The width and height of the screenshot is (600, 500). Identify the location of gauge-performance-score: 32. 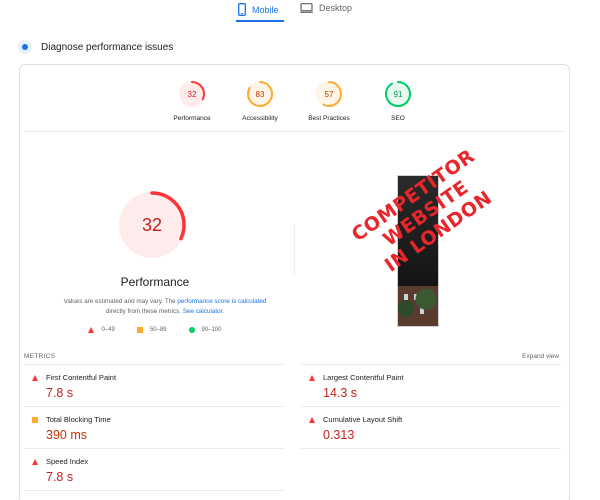
(192, 94).